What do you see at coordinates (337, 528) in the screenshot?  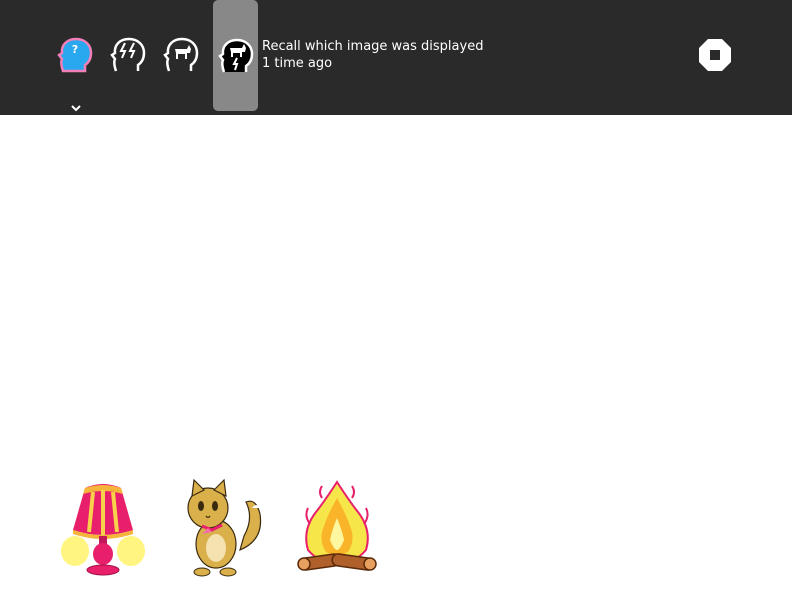 I see `campfire-picture` at bounding box center [337, 528].